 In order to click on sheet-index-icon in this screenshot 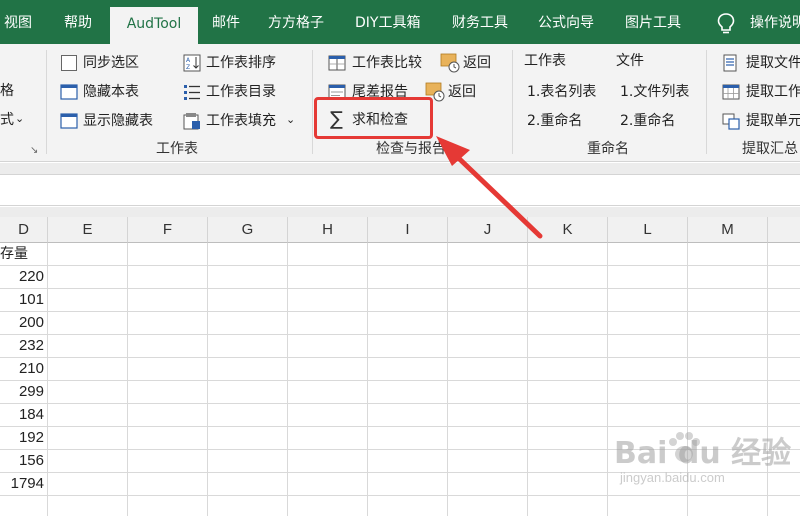, I will do `click(192, 92)`.